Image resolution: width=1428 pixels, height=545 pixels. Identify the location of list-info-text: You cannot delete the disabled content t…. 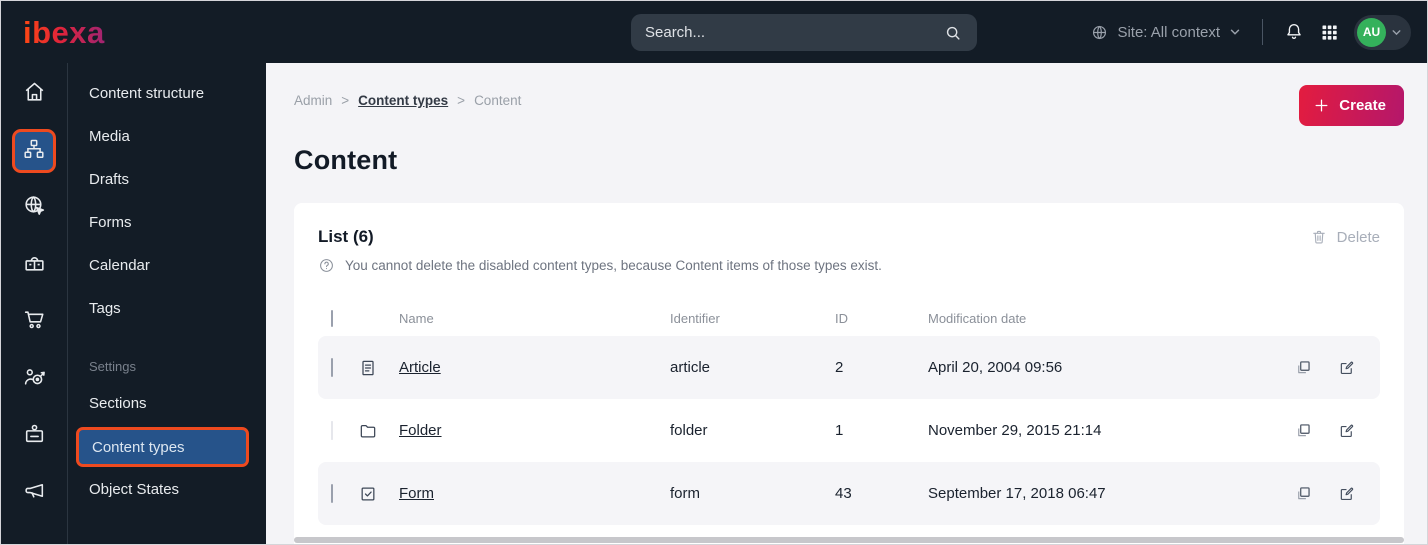
(613, 265).